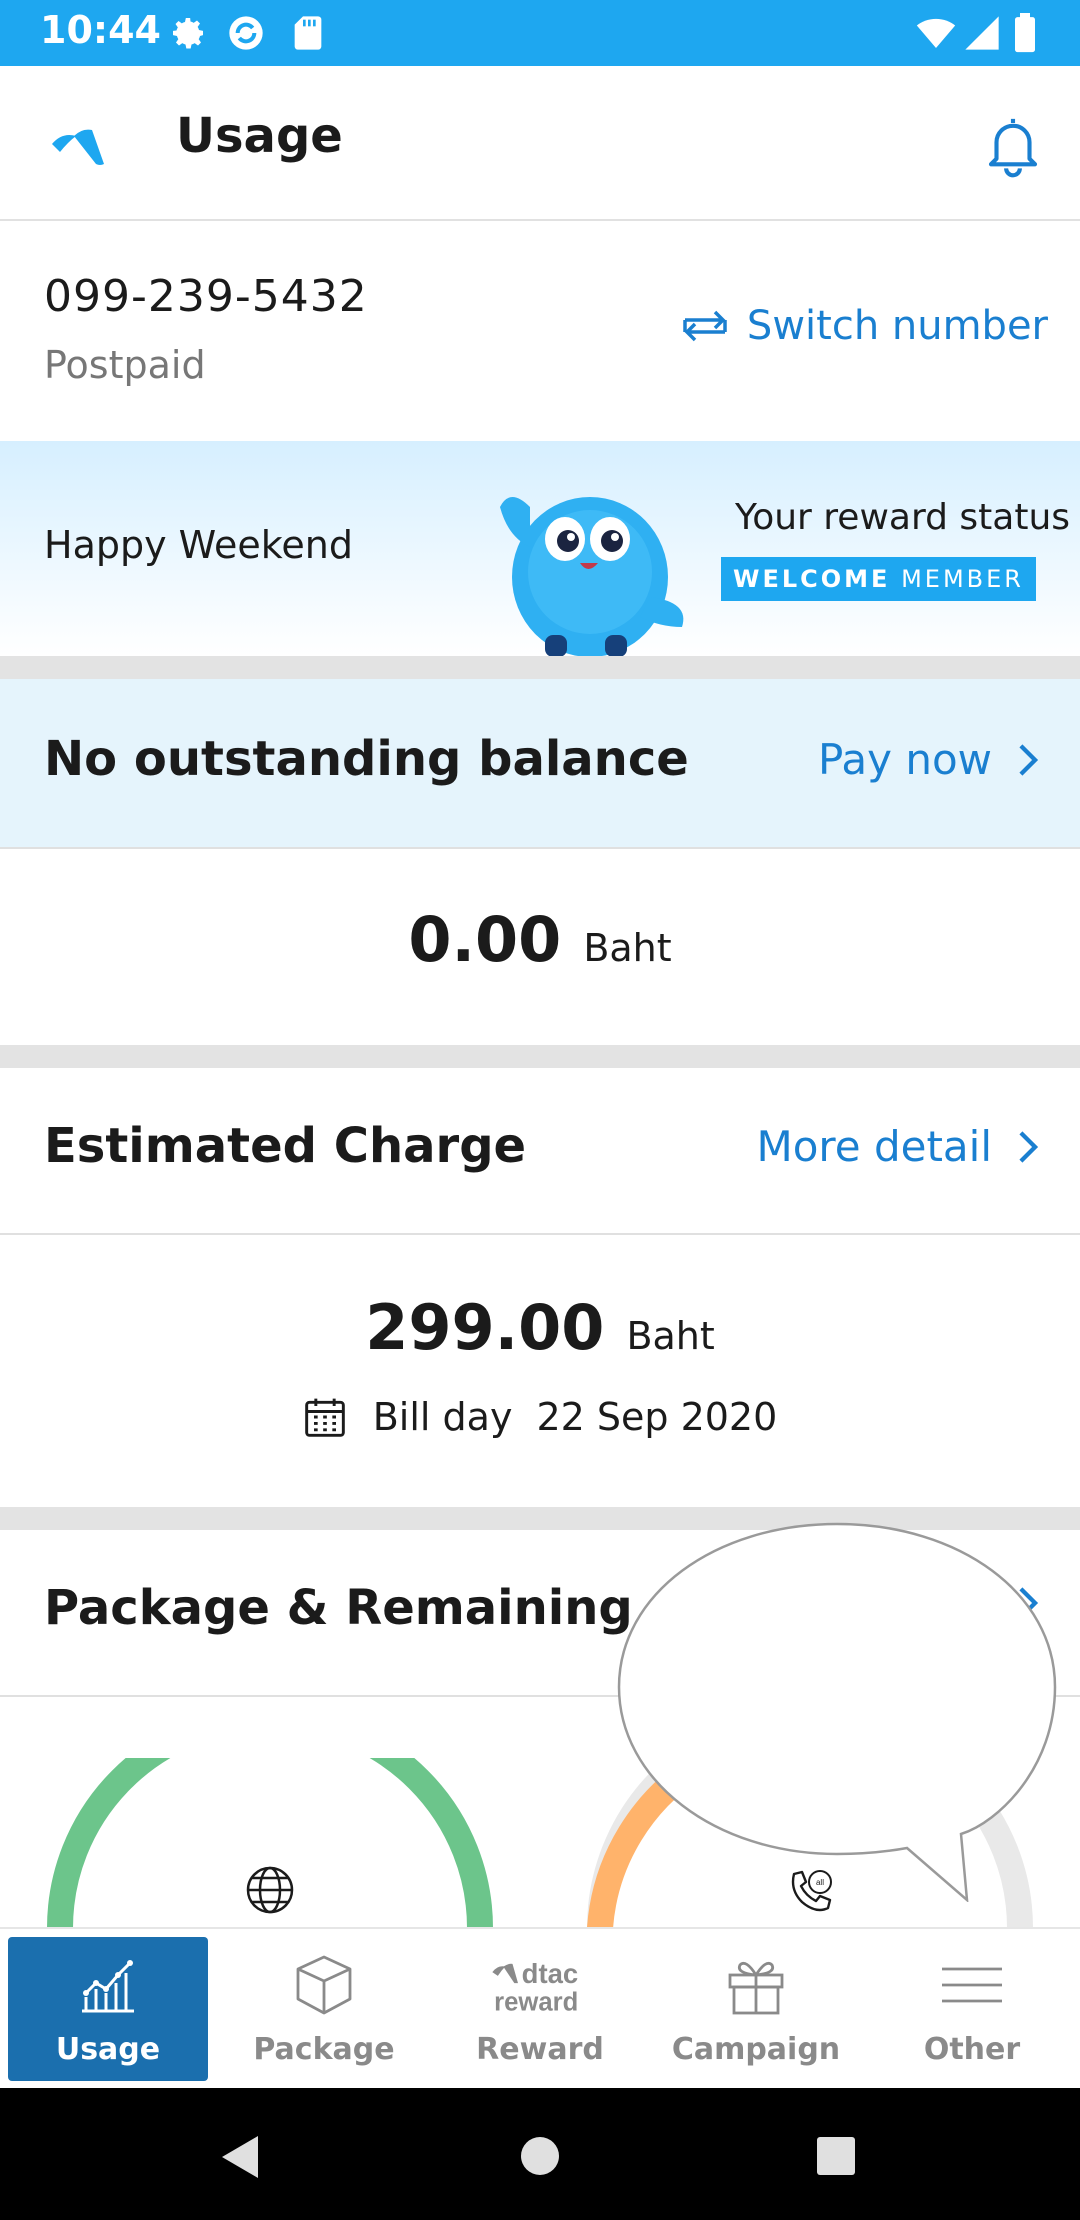 The width and height of the screenshot is (1080, 2220). I want to click on chart-icon, so click(108, 1986).